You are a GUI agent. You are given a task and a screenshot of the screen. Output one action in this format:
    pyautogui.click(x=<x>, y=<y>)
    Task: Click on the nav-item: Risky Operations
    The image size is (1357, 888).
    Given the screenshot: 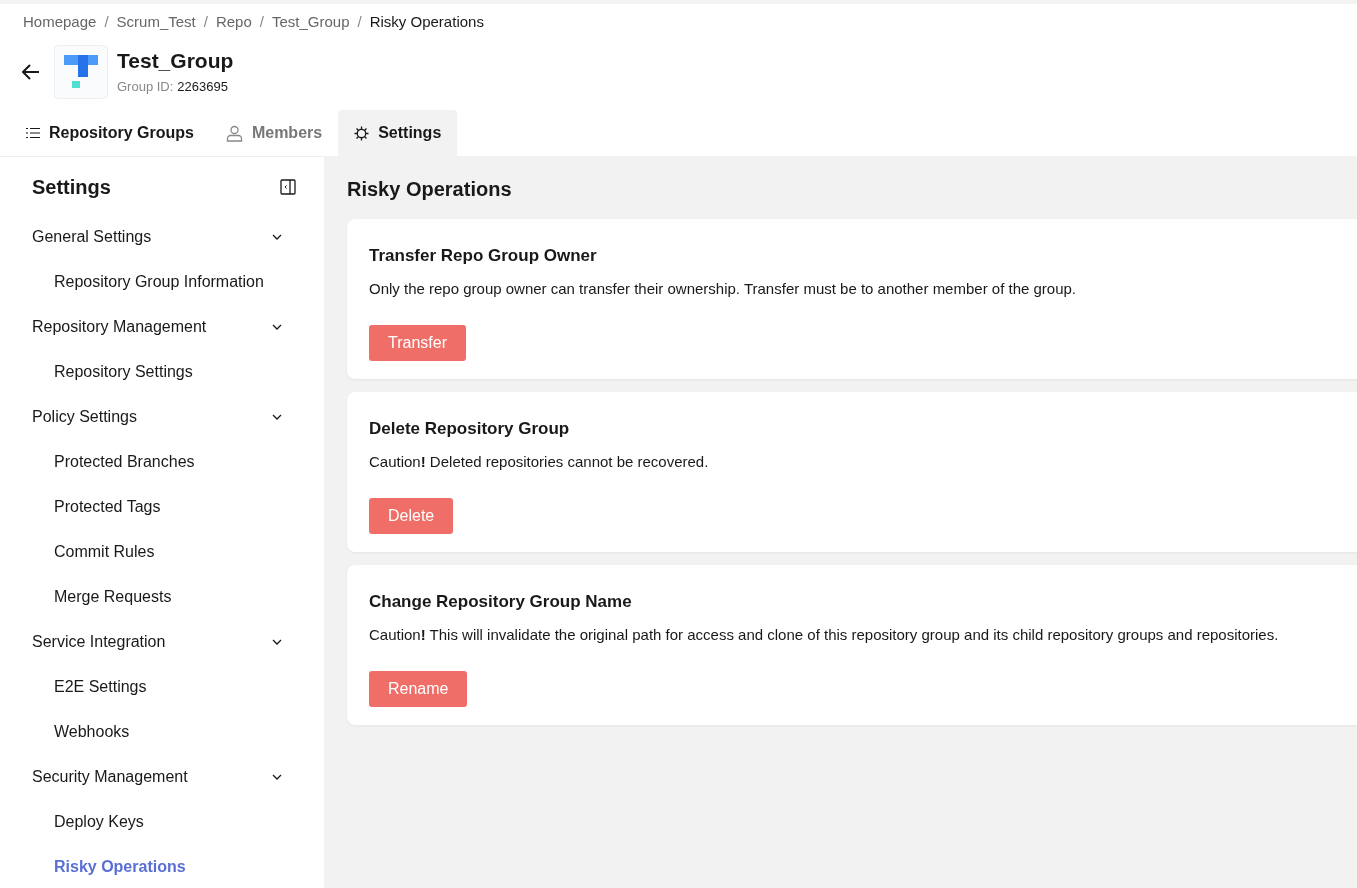 What is the action you would take?
    pyautogui.click(x=162, y=866)
    